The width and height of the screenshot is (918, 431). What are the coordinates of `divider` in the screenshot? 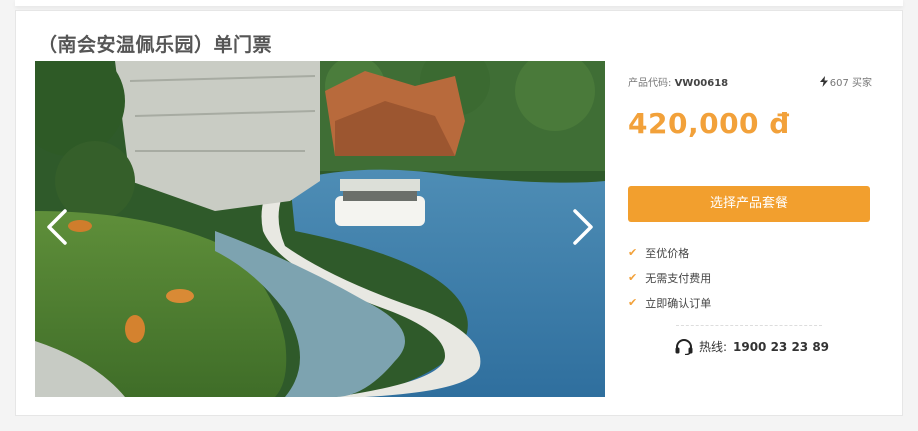 It's located at (749, 325).